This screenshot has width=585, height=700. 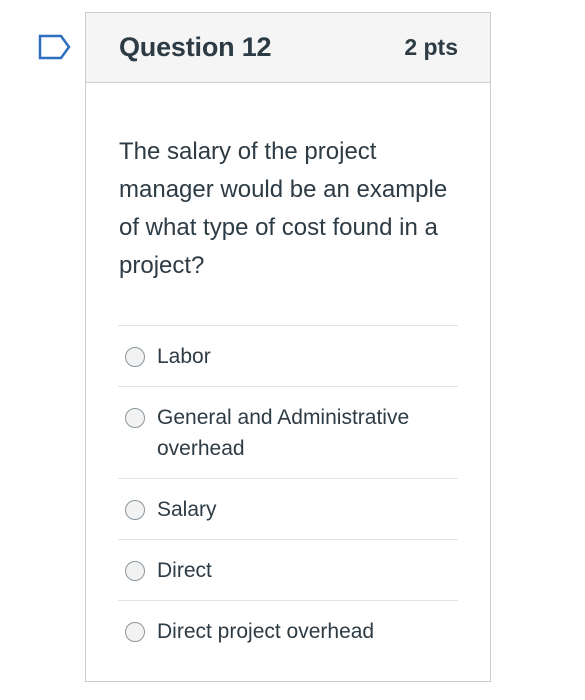 I want to click on flag-question-icon, so click(x=55, y=47).